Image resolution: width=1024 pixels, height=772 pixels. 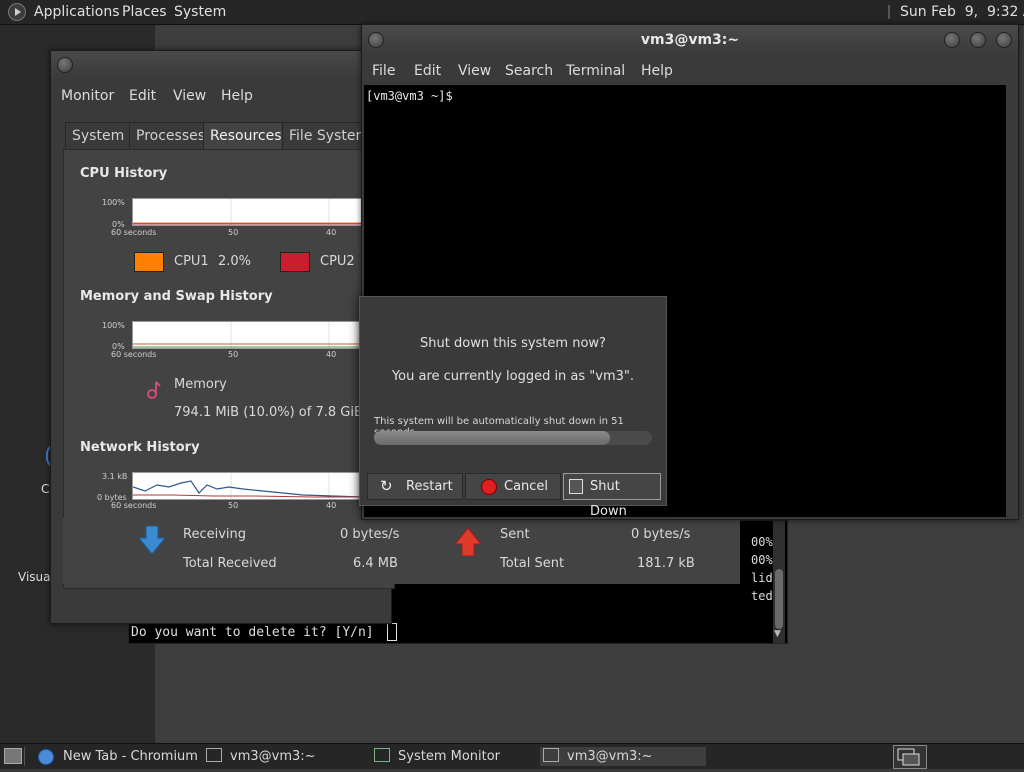 What do you see at coordinates (154, 390) in the screenshot?
I see `memory-pie-icon` at bounding box center [154, 390].